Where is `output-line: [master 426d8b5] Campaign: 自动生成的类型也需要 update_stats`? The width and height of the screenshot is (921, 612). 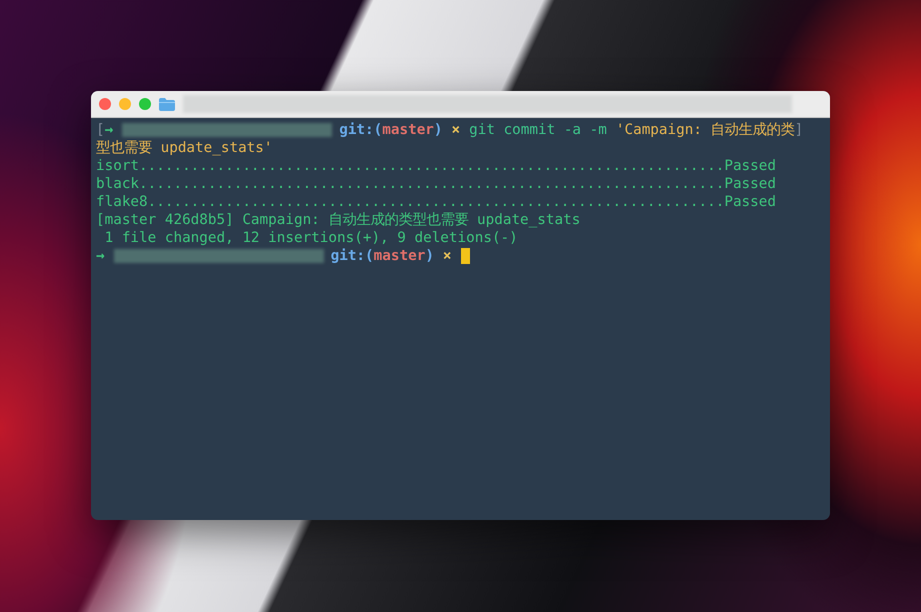
output-line: [master 426d8b5] Campaign: 自动生成的类型也需要 update_stats is located at coordinates (338, 220).